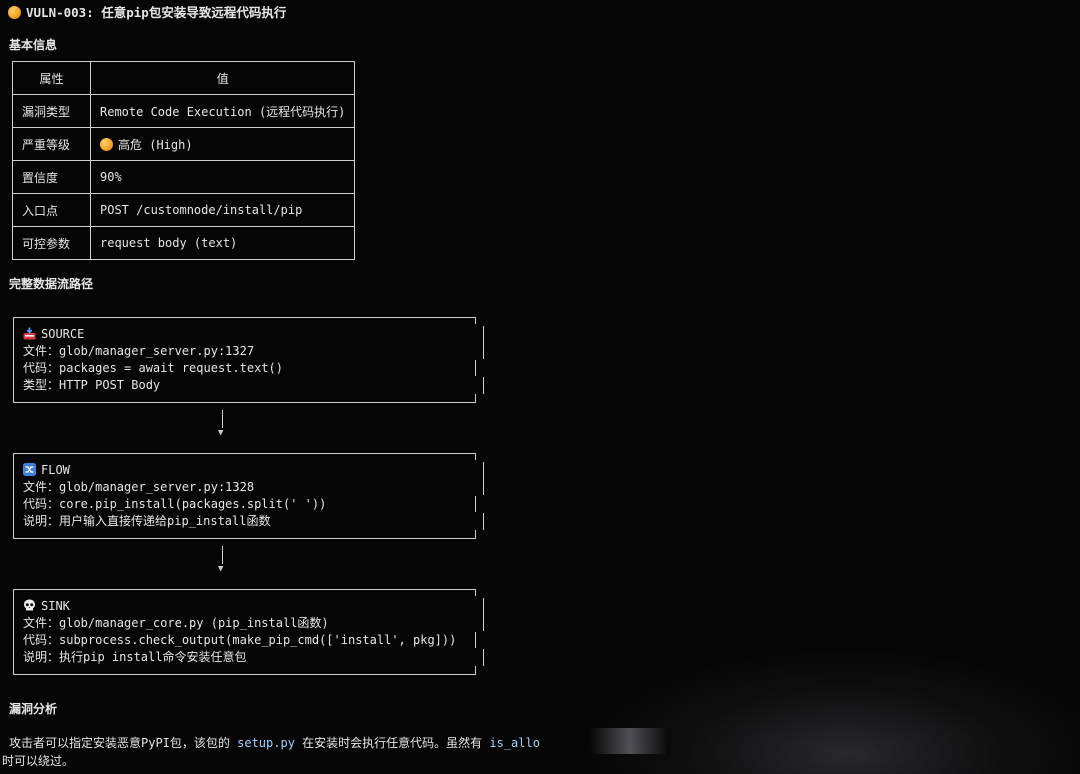  I want to click on section-heading-basic: 基本信息, so click(33, 45).